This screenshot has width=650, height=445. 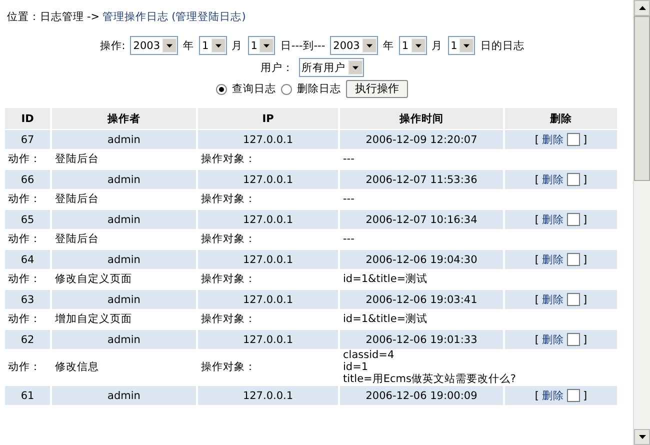 What do you see at coordinates (422, 395) in the screenshot?
I see `table-cell: 2006-12-06 19:00:09` at bounding box center [422, 395].